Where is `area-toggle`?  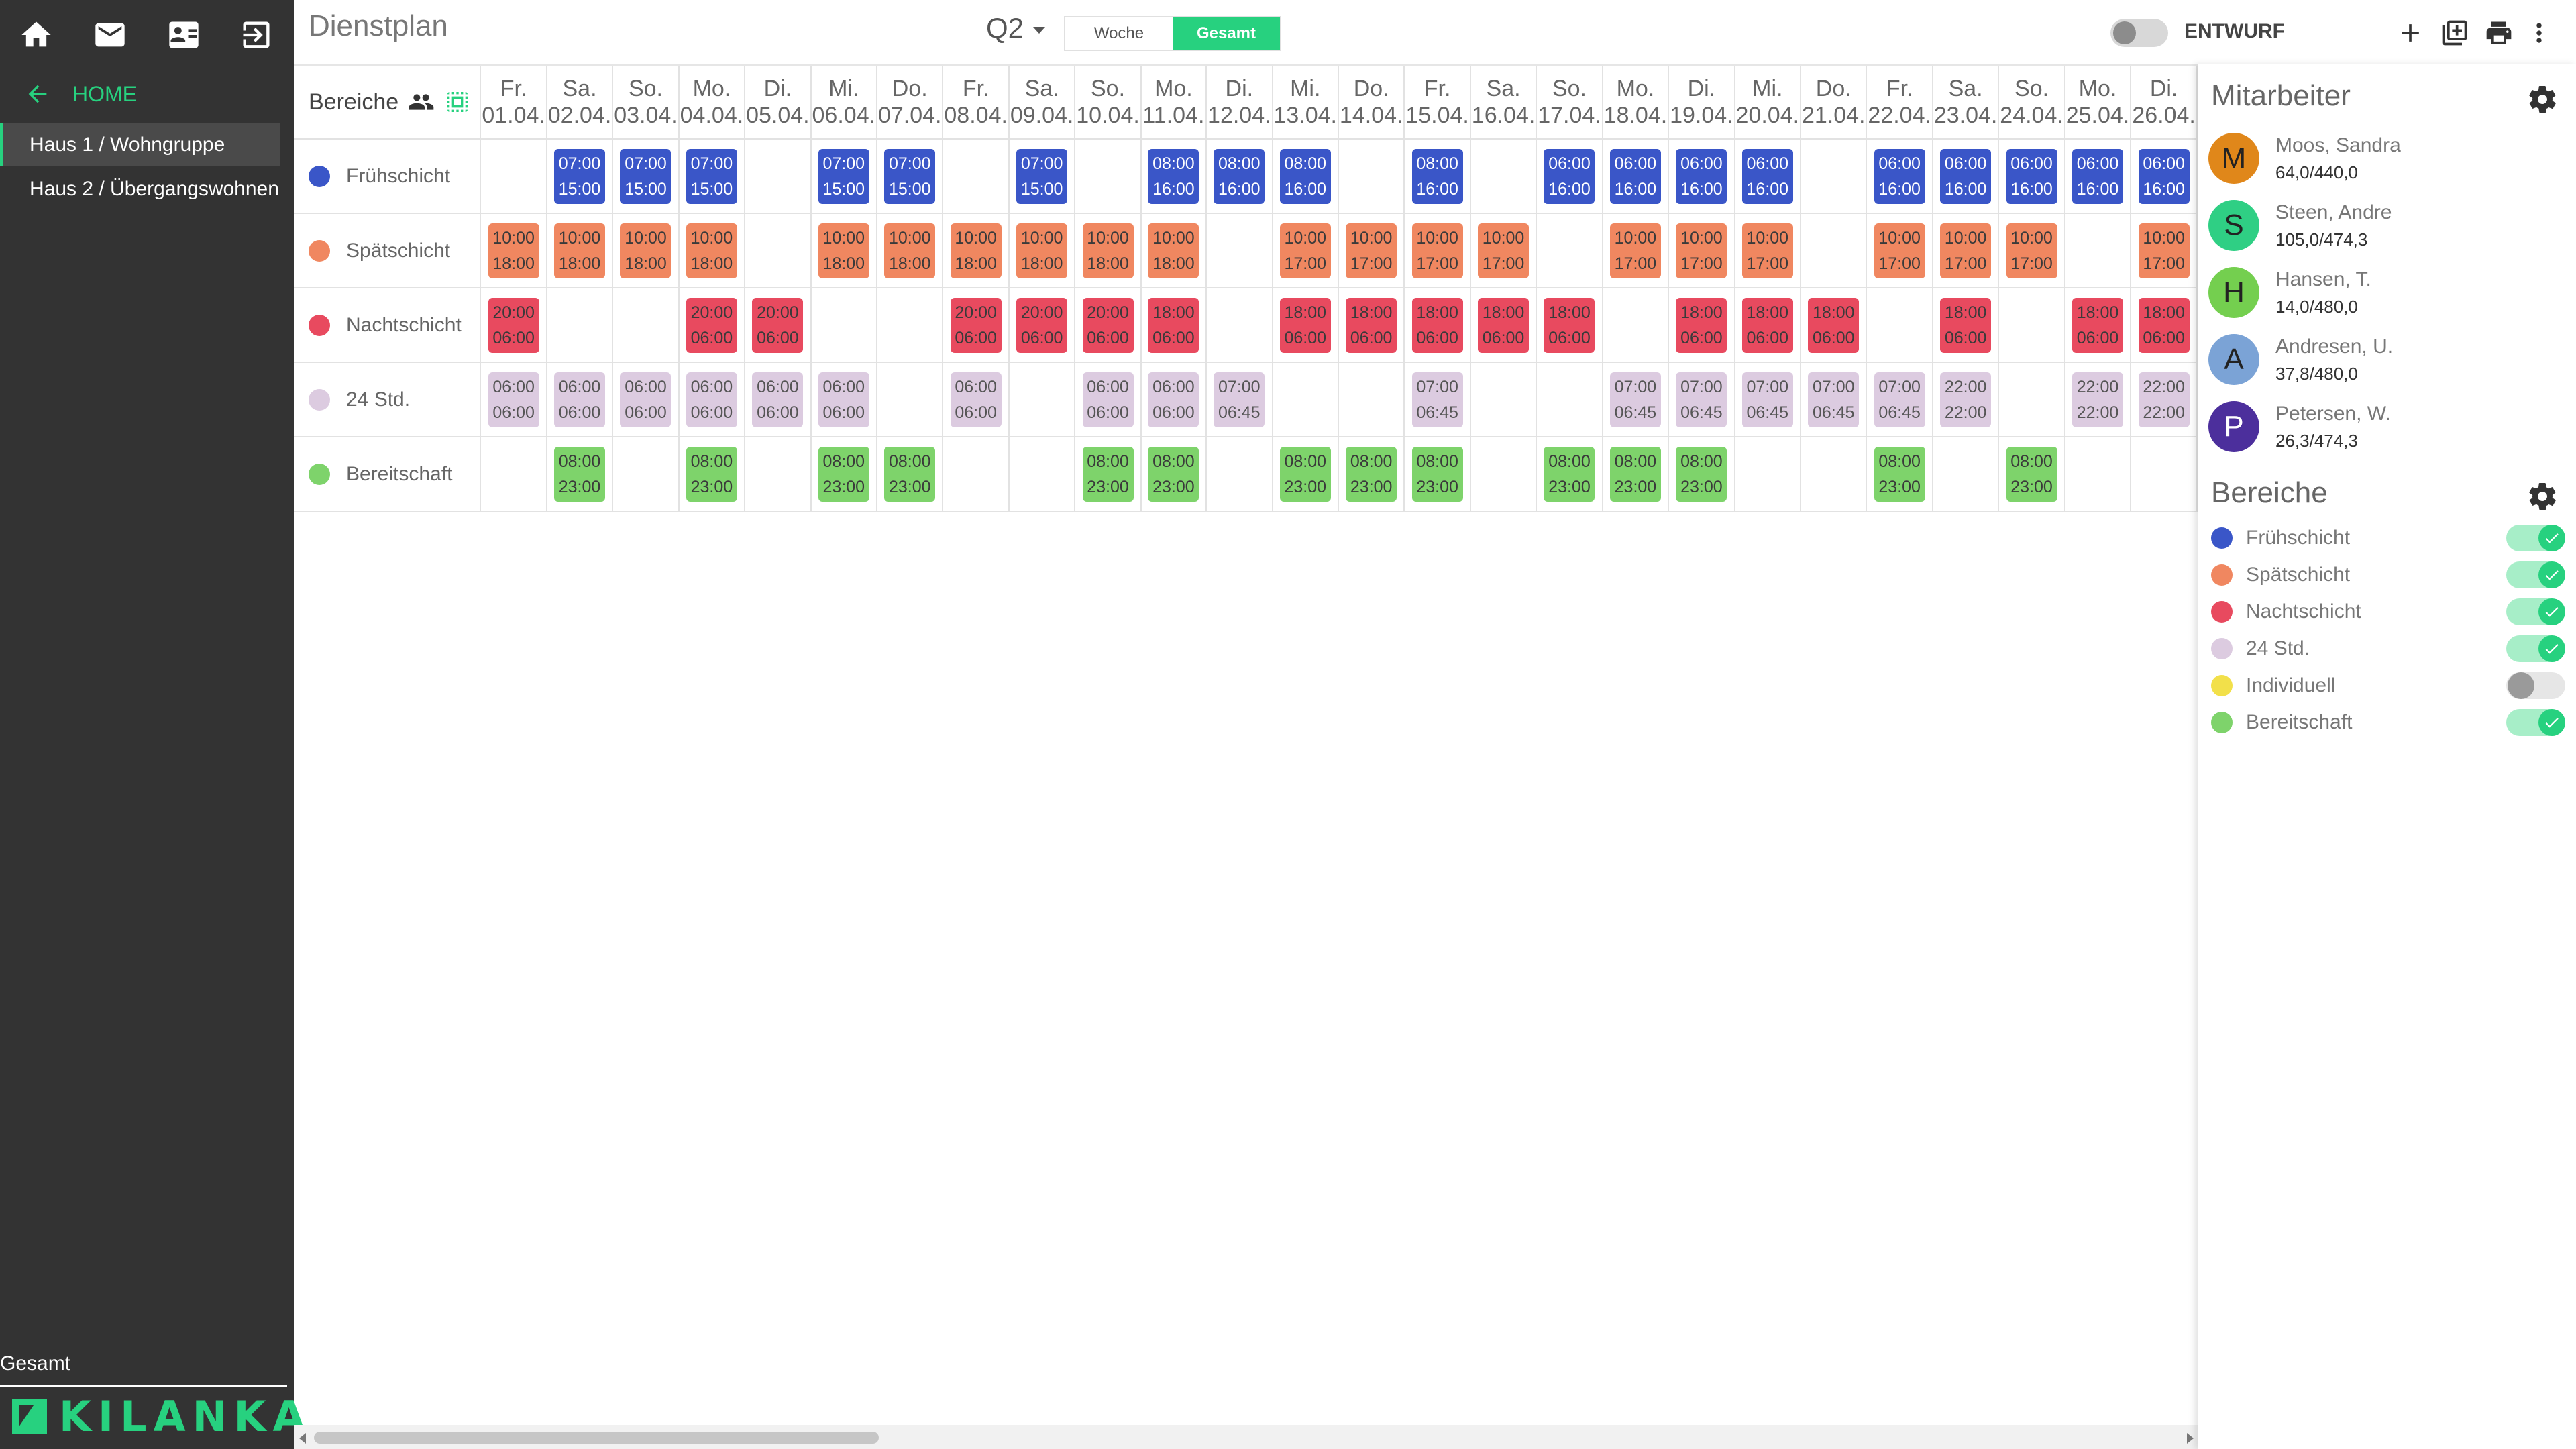 area-toggle is located at coordinates (2535, 538).